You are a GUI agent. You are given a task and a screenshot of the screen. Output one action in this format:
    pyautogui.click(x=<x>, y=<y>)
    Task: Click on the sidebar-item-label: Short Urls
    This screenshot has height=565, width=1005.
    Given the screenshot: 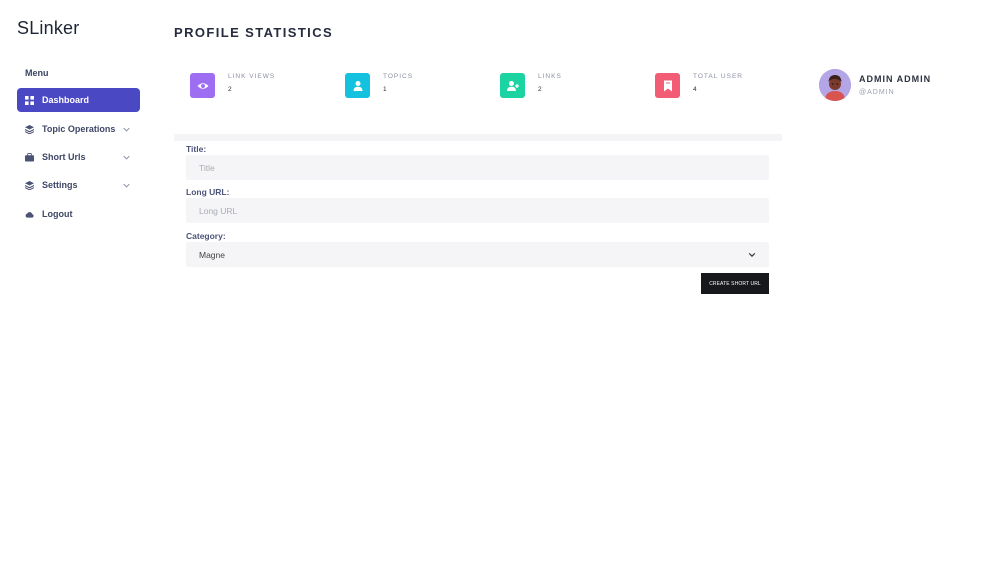 What is the action you would take?
    pyautogui.click(x=64, y=157)
    